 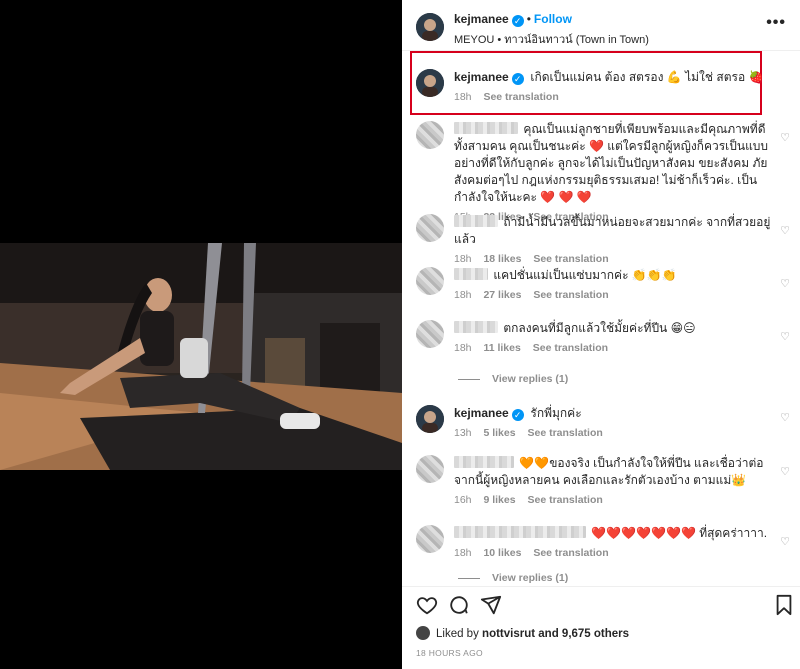 What do you see at coordinates (491, 607) in the screenshot?
I see `share-icon` at bounding box center [491, 607].